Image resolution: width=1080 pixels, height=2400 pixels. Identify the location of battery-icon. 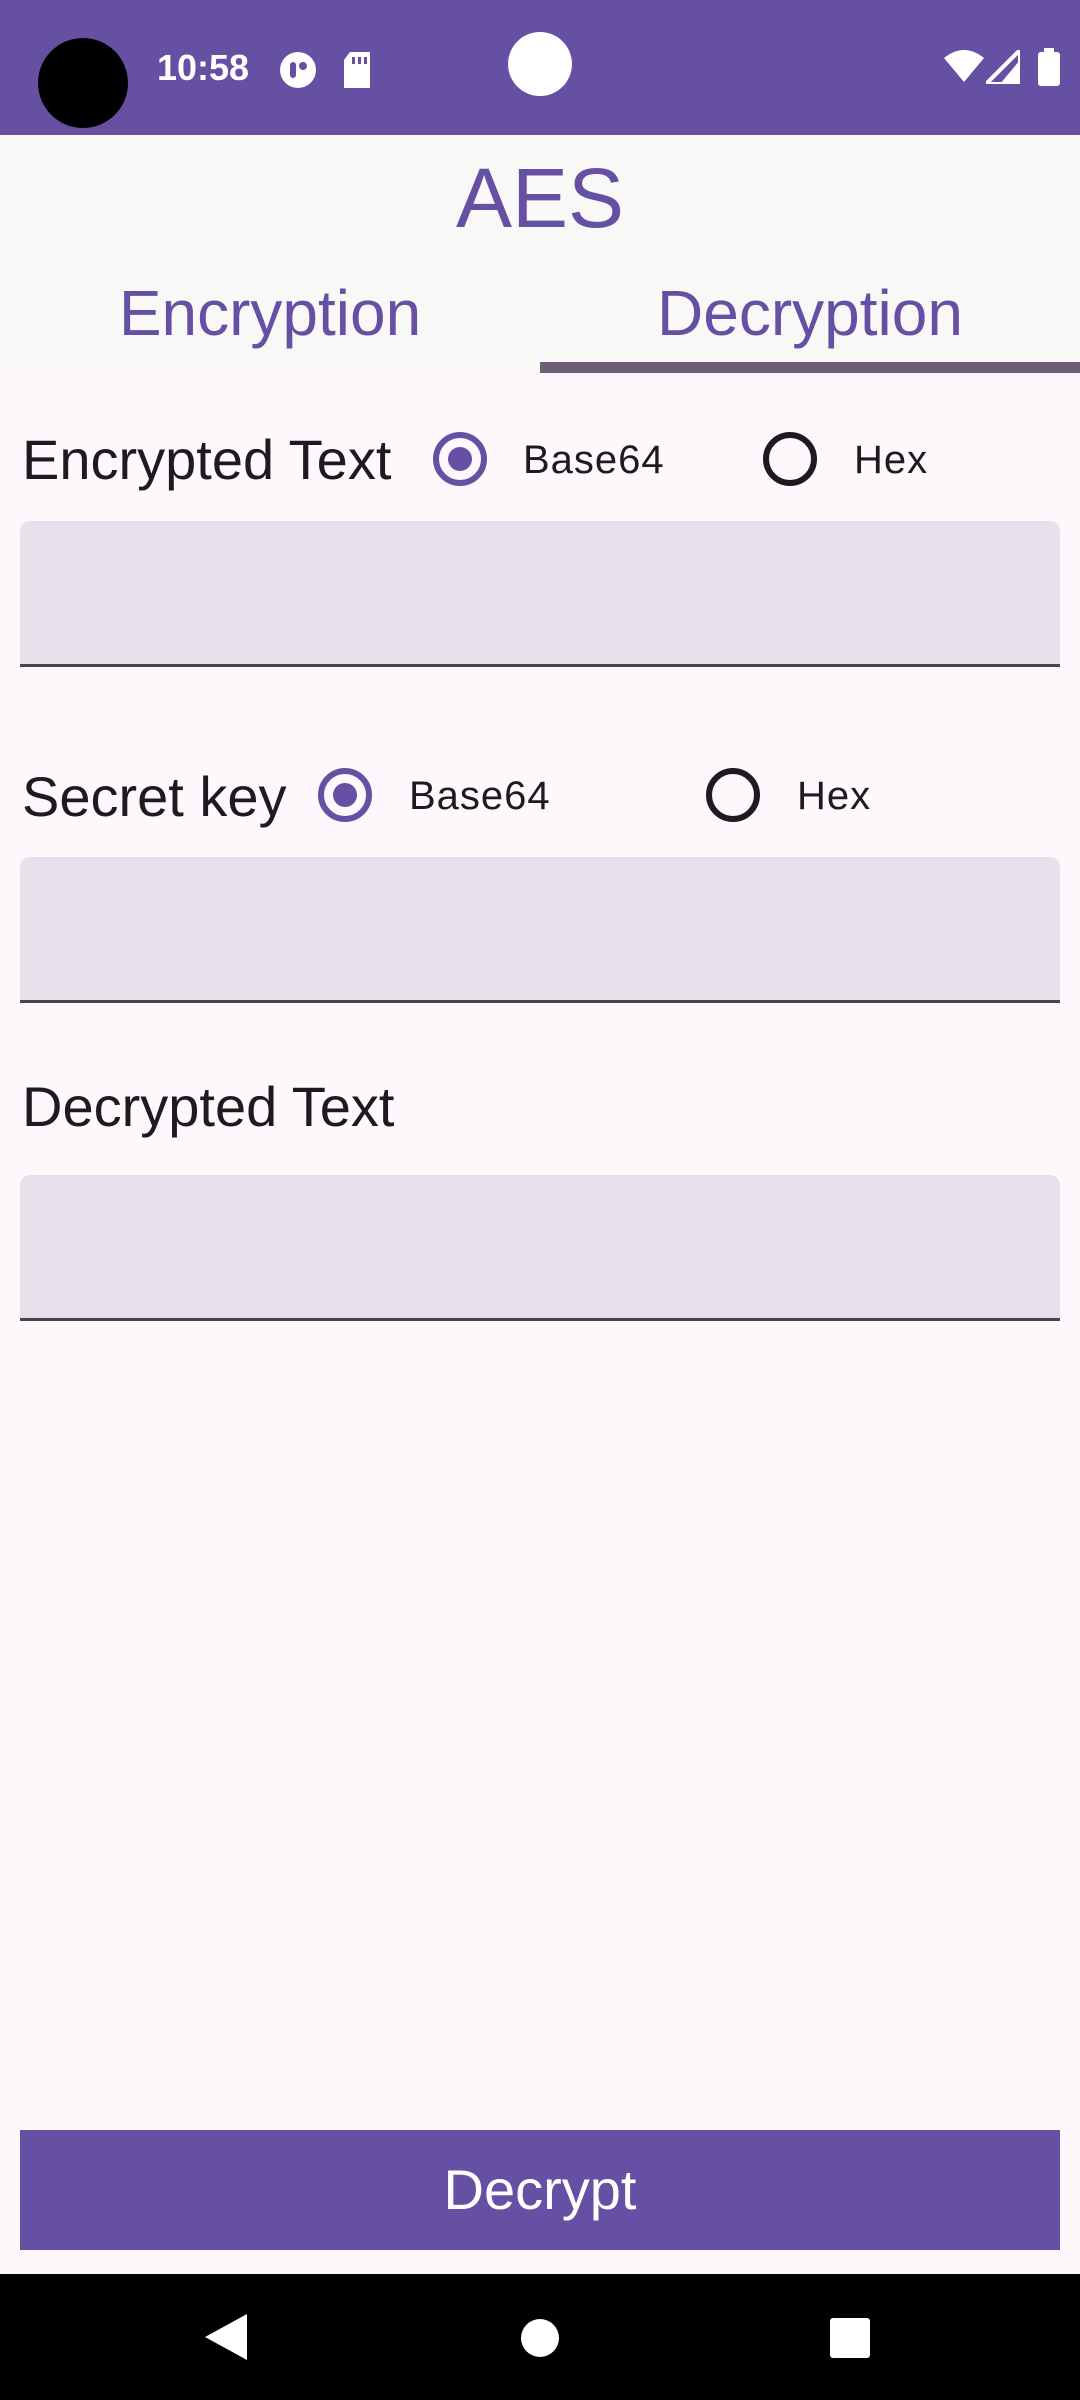
(1049, 67).